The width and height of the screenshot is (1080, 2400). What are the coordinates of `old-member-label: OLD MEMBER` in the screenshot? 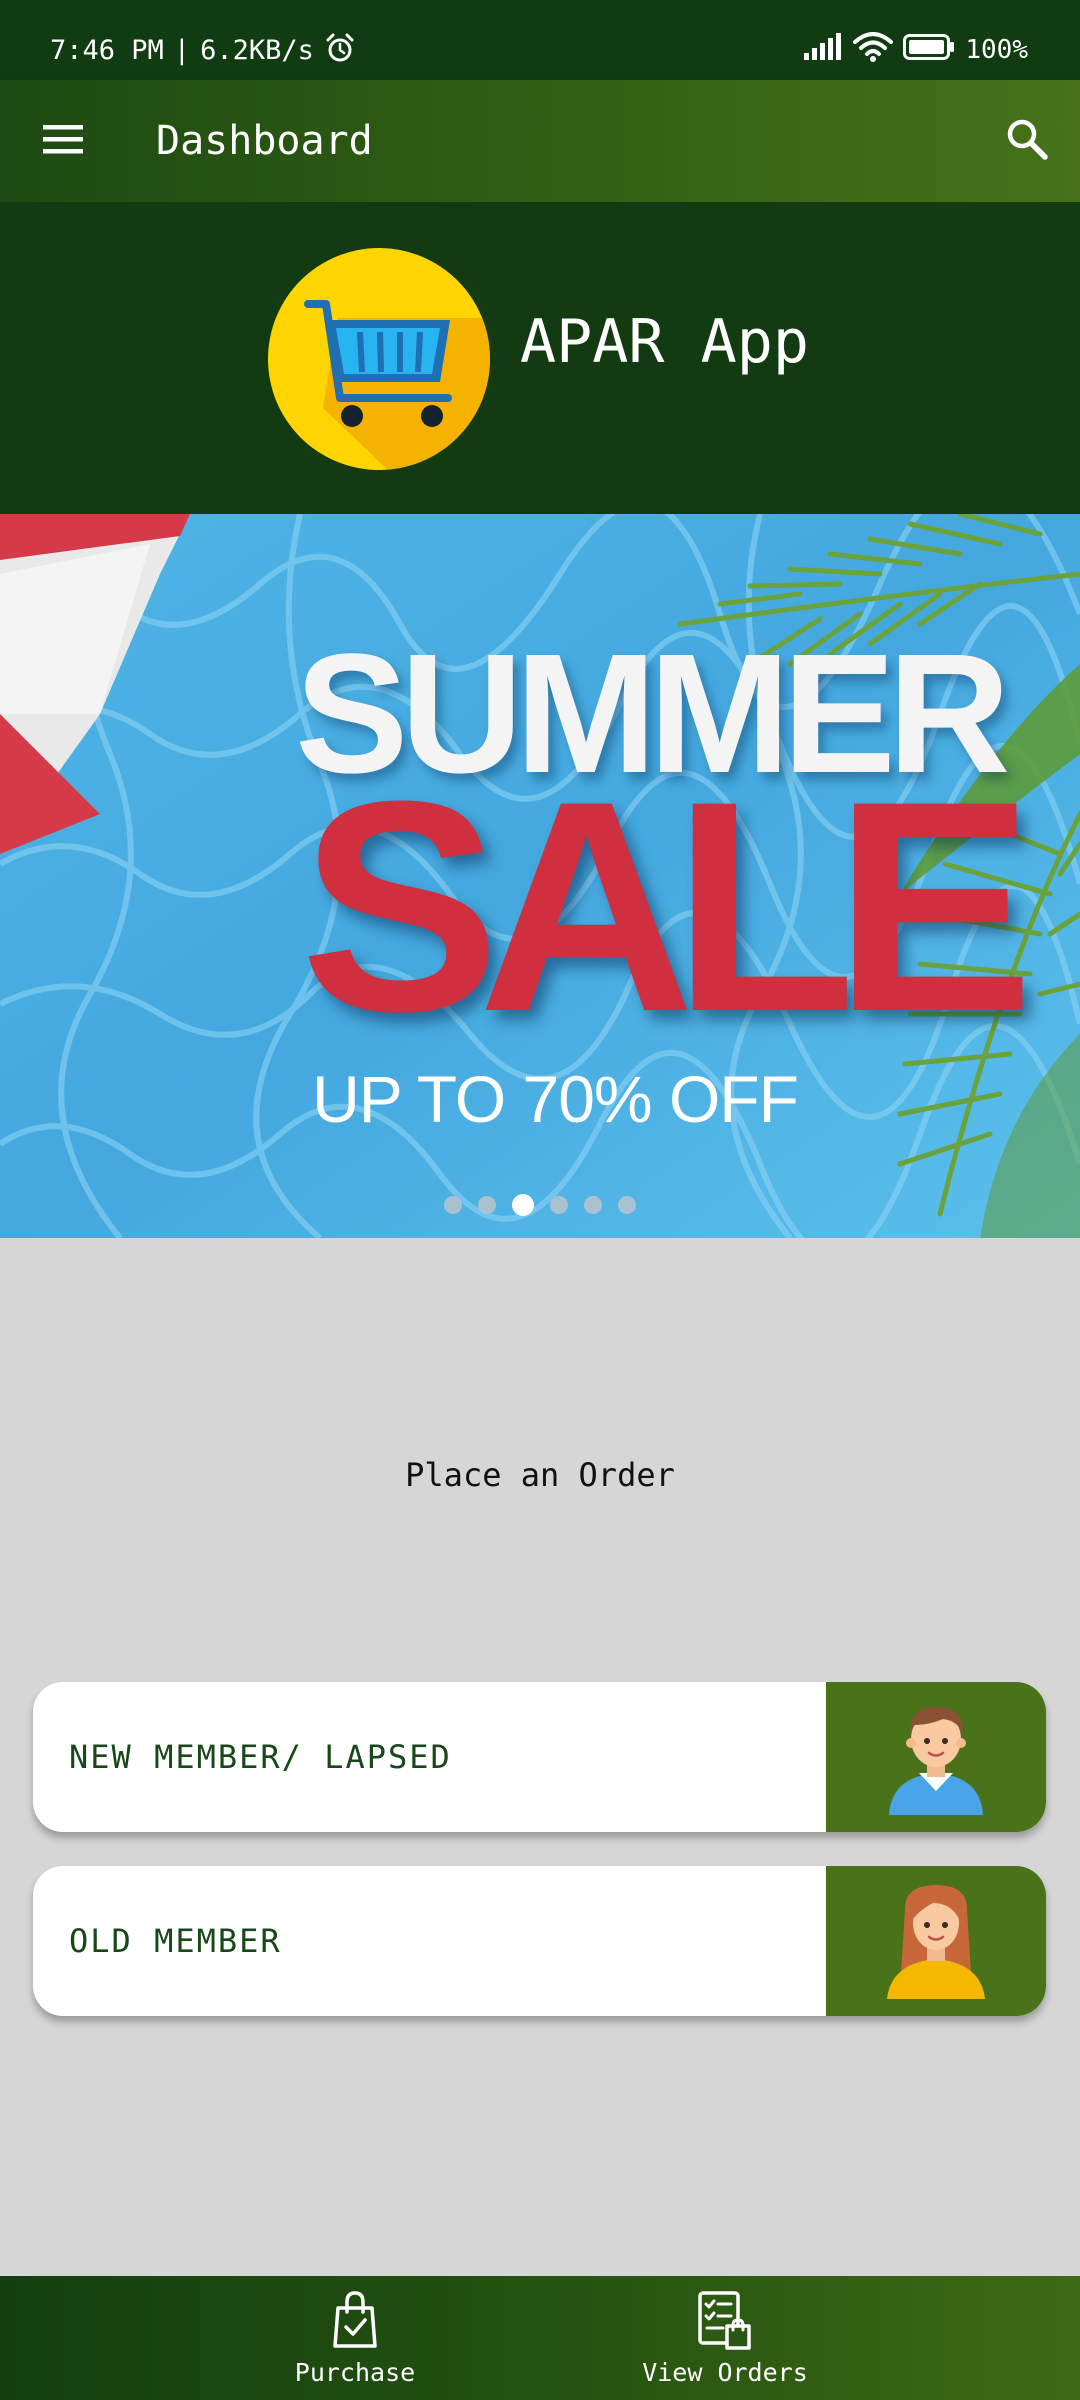 It's located at (175, 1941).